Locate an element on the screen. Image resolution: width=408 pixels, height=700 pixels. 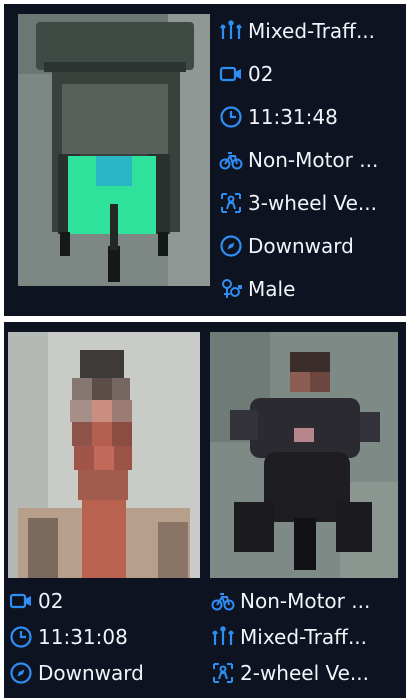
camera-row-bottom: 02 is located at coordinates (106, 601).